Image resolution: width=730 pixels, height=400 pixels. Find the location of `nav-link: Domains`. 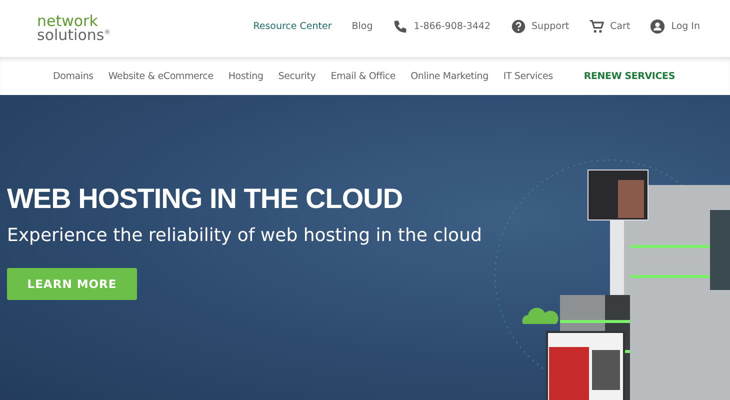

nav-link: Domains is located at coordinates (73, 76).